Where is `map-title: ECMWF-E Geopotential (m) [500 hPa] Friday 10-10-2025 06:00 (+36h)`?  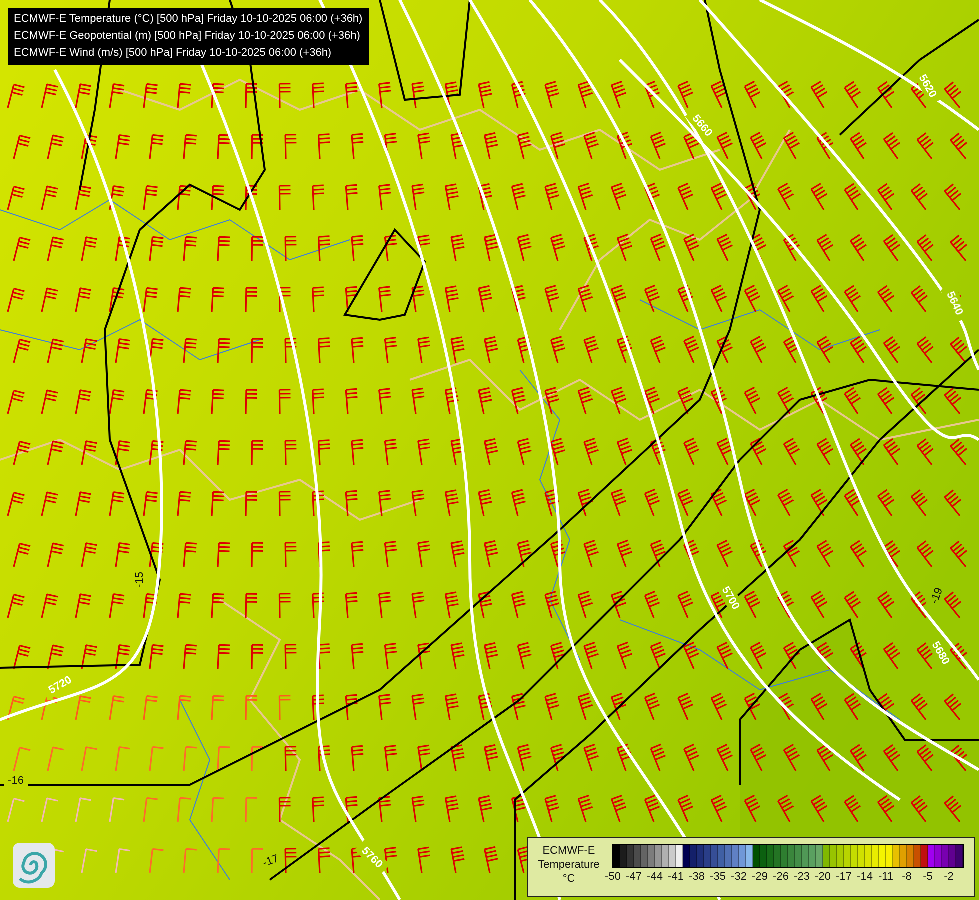 map-title: ECMWF-E Geopotential (m) [500 hPa] Friday 10-10-2025 06:00 (+36h) is located at coordinates (188, 36).